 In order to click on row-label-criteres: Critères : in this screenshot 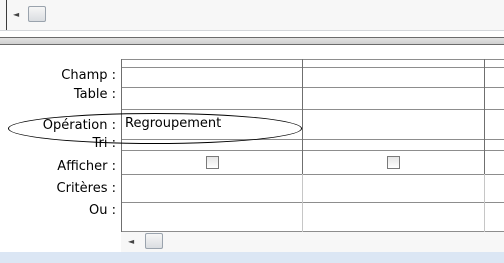, I will do `click(86, 188)`.